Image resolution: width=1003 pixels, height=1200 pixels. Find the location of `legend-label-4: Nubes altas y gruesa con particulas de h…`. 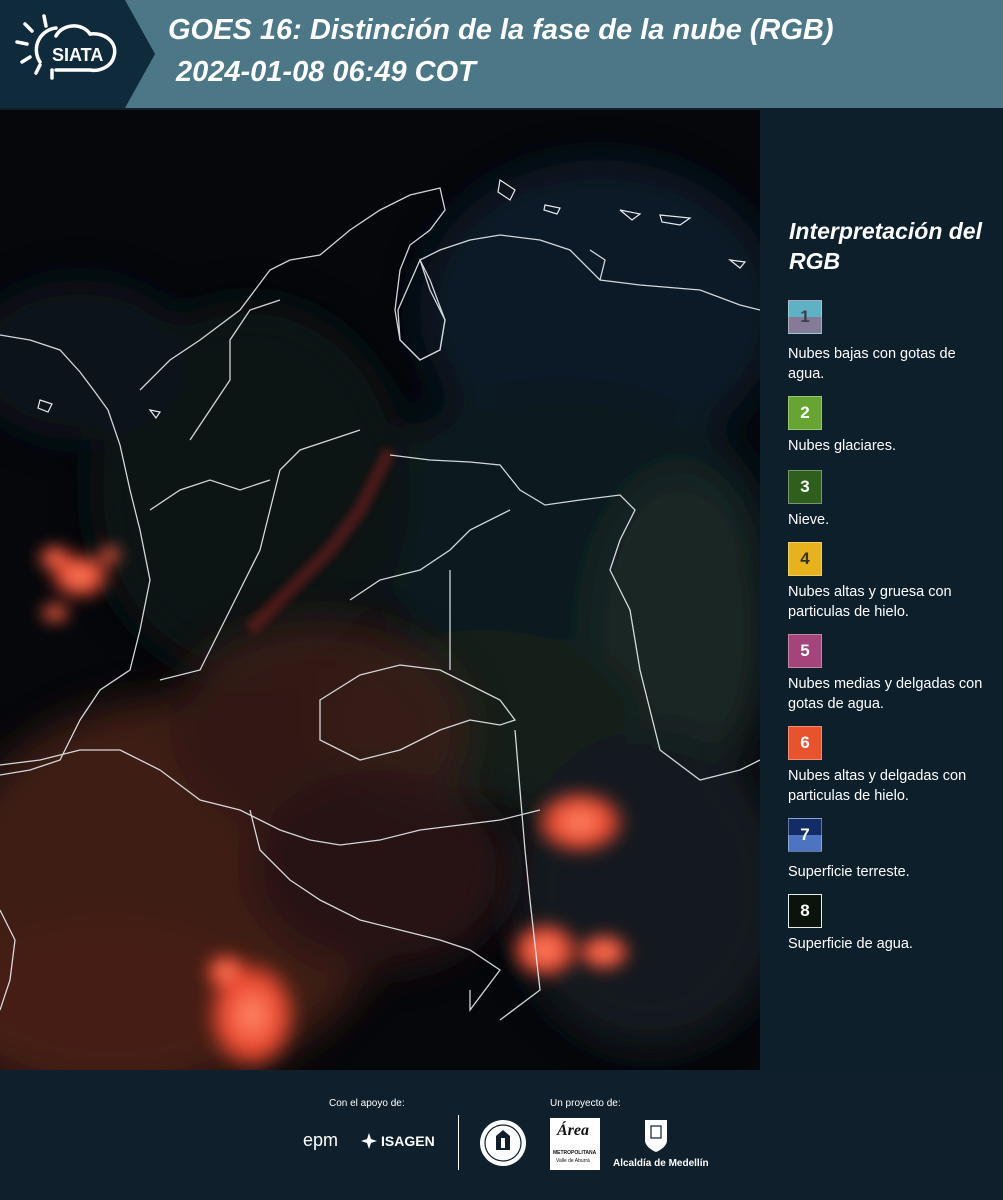

legend-label-4: Nubes altas y gruesa con particulas de h… is located at coordinates (870, 602).